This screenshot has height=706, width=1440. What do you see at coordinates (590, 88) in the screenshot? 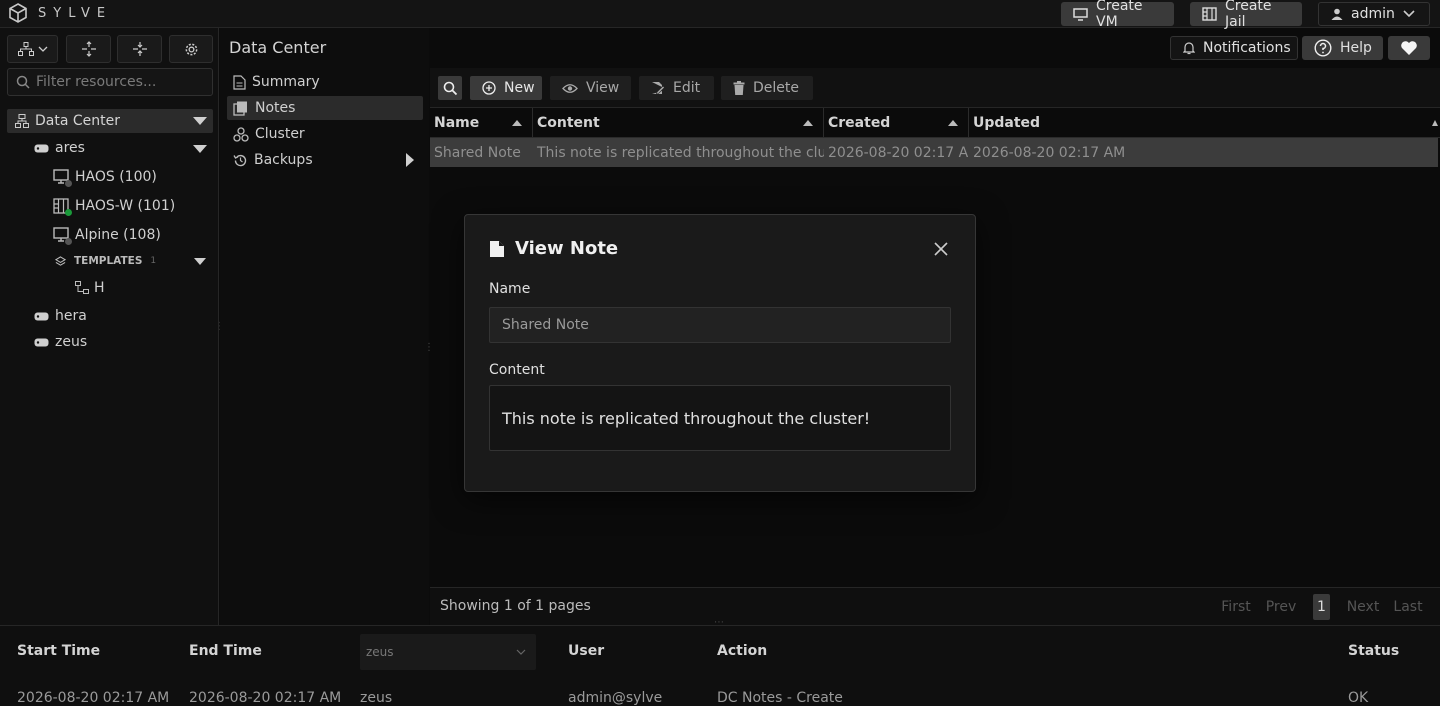
I see `view-note-button: View` at bounding box center [590, 88].